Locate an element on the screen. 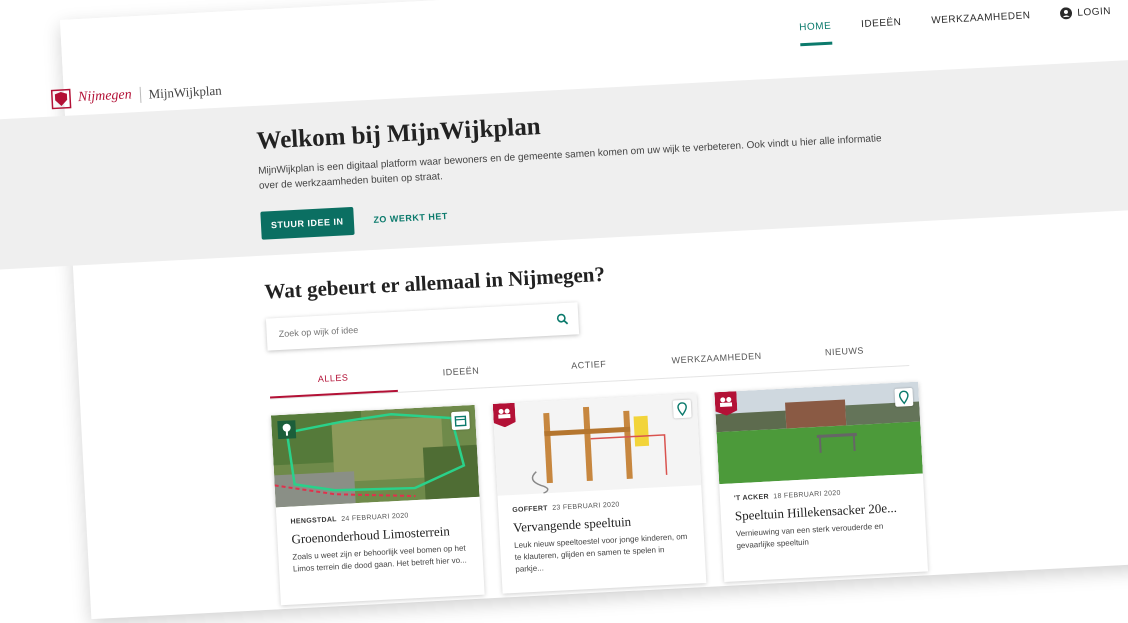 The width and height of the screenshot is (1128, 623). card-playground-image is located at coordinates (597, 444).